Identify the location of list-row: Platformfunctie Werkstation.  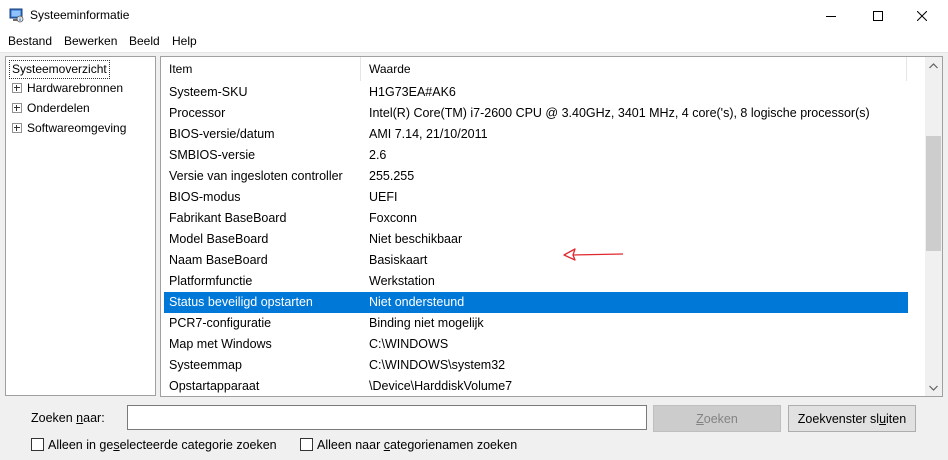
(536, 281).